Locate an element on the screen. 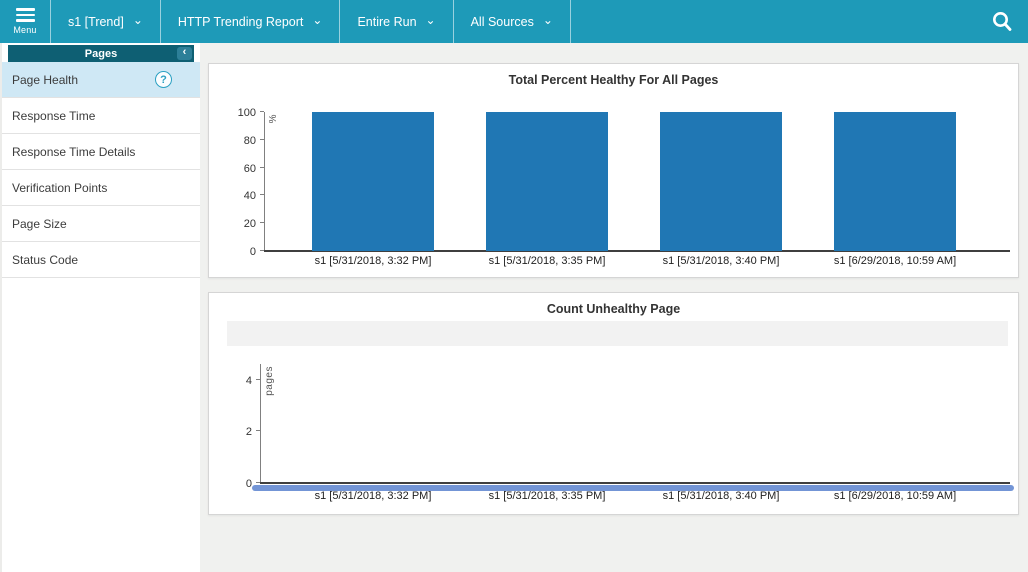  search-icon is located at coordinates (1002, 21).